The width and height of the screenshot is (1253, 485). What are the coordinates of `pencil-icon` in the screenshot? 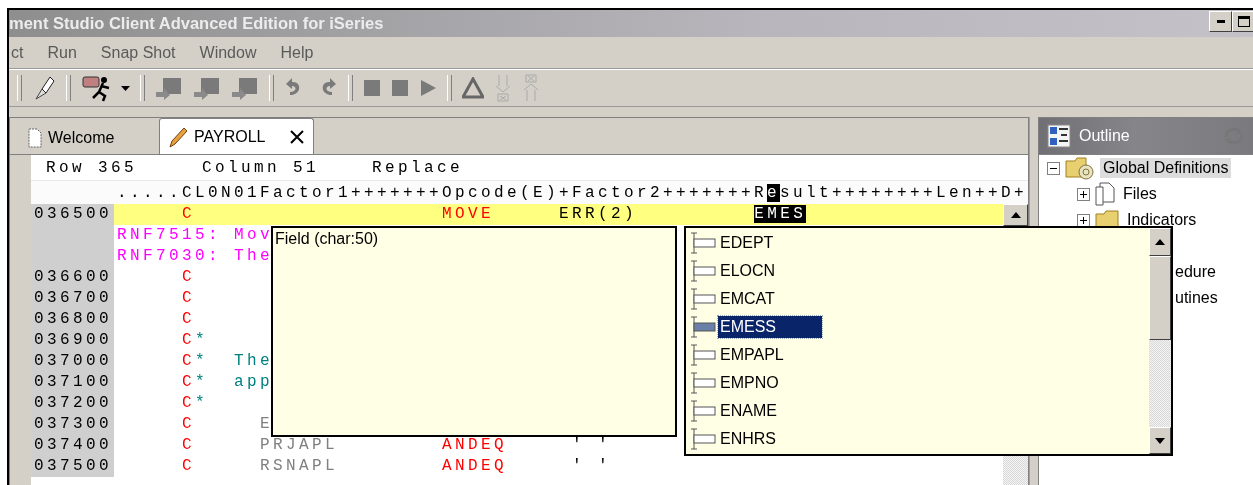 It's located at (178, 136).